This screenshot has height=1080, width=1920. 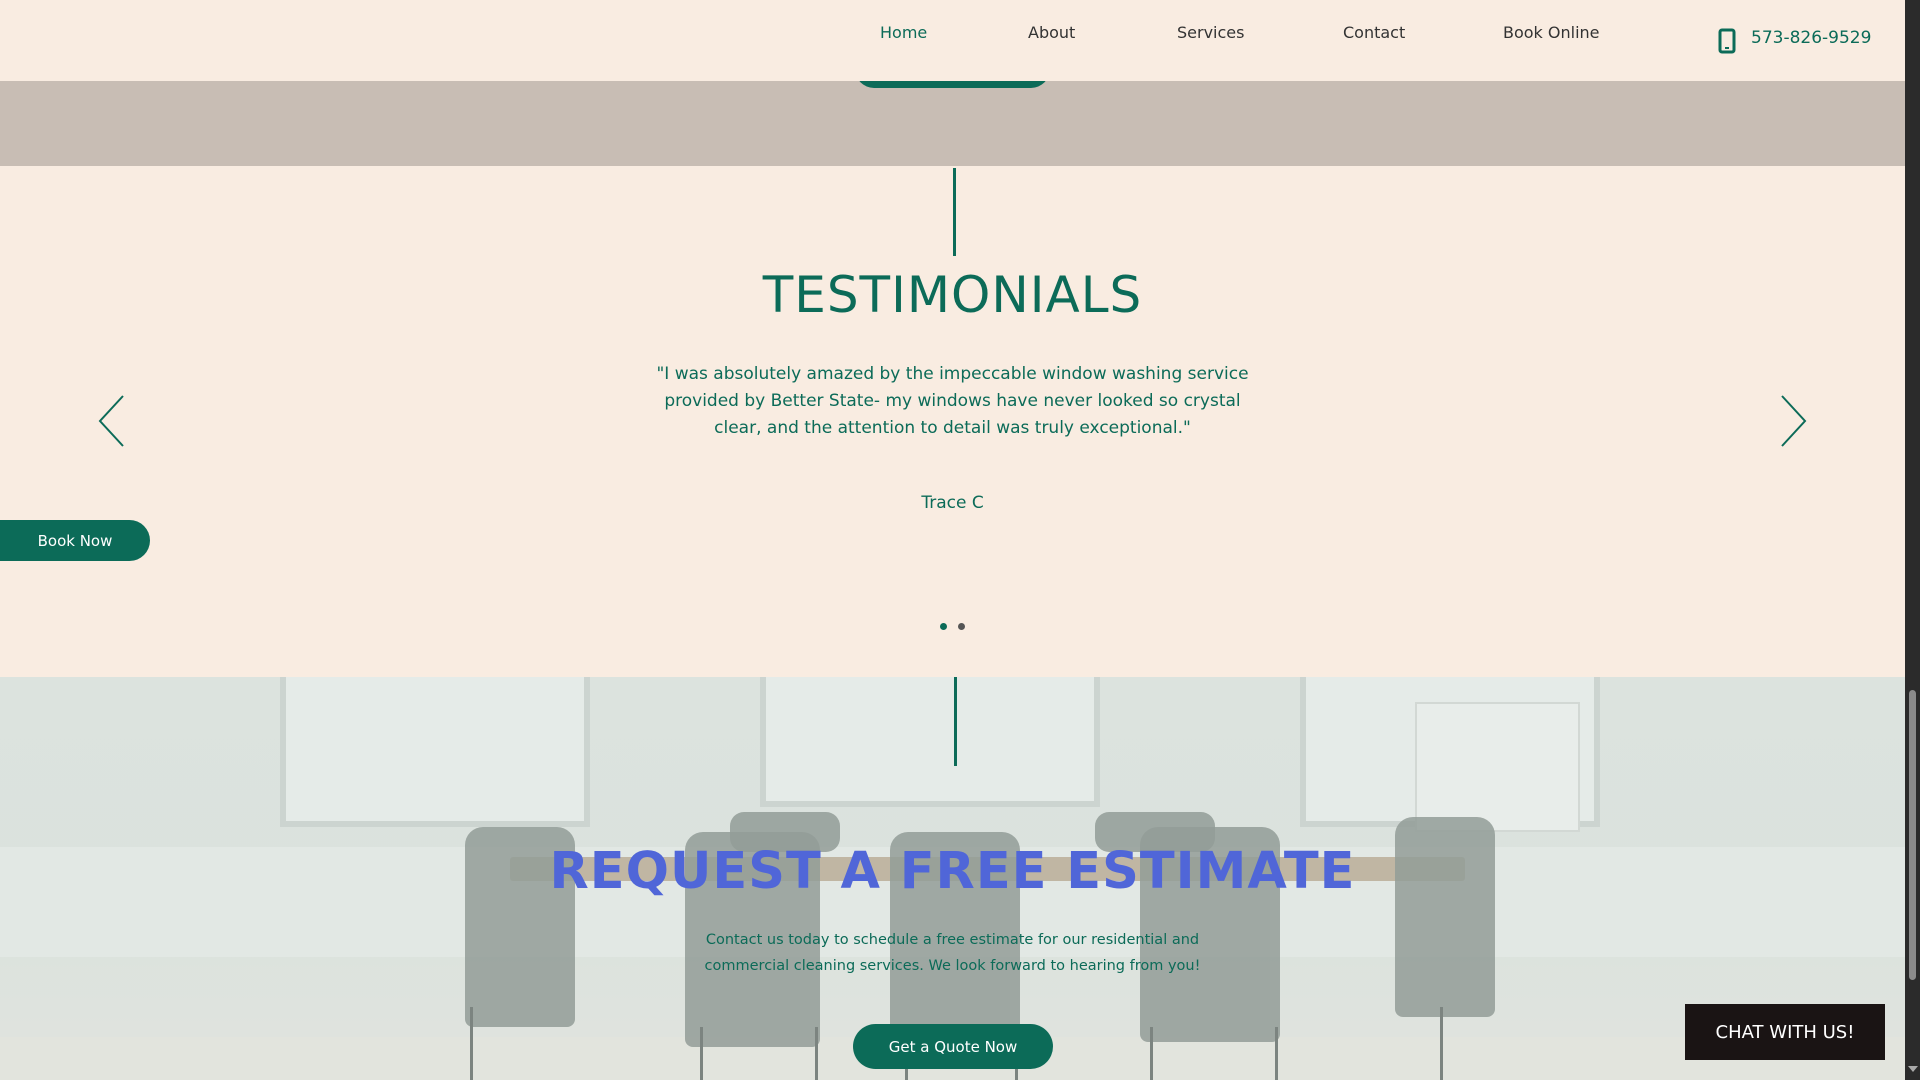 What do you see at coordinates (1913, 1069) in the screenshot?
I see `scroll-down-icon` at bounding box center [1913, 1069].